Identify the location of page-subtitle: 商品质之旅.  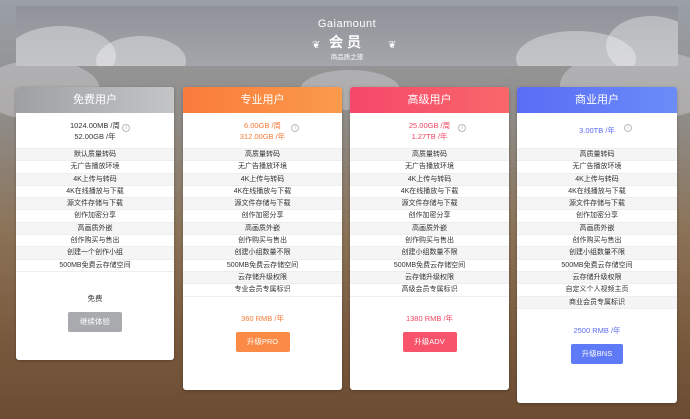
(347, 57).